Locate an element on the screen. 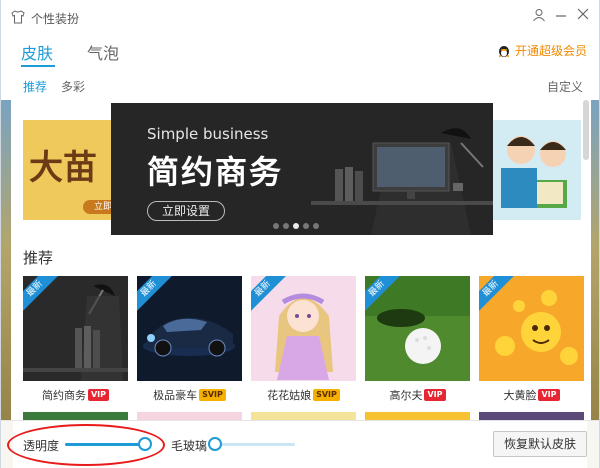 The image size is (600, 468). shirt-icon is located at coordinates (18, 17).